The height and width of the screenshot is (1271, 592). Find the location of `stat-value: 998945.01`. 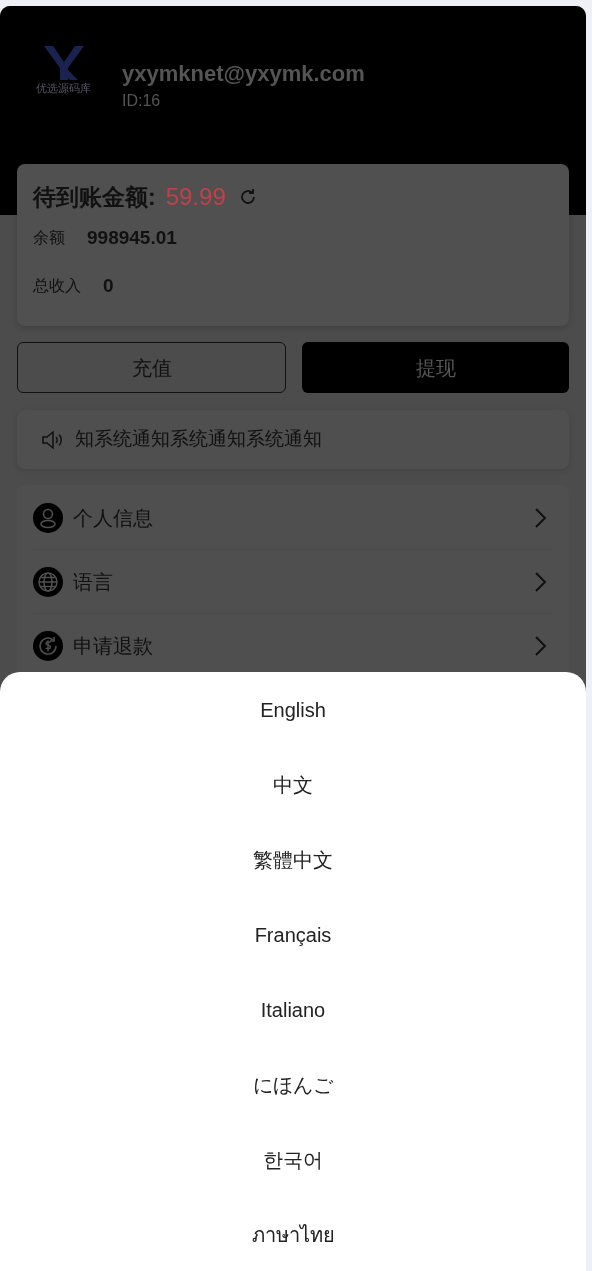

stat-value: 998945.01 is located at coordinates (132, 237).